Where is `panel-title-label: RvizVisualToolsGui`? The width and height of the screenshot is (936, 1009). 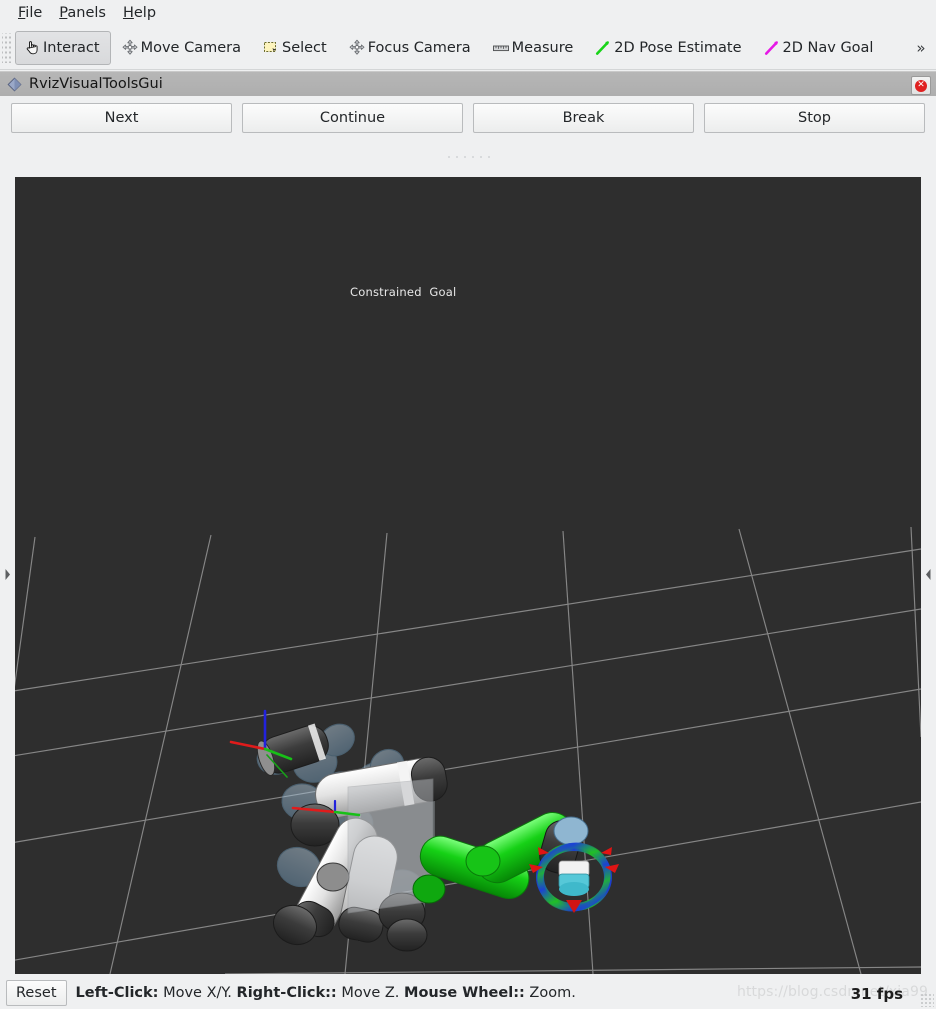
panel-title-label: RvizVisualToolsGui is located at coordinates (96, 84).